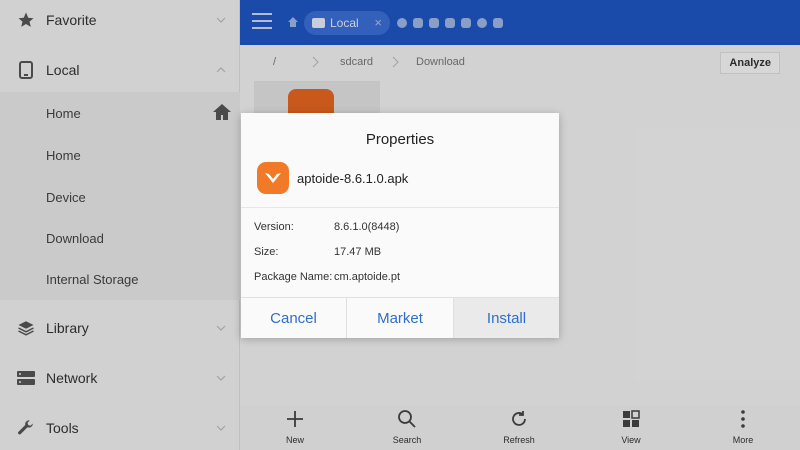 This screenshot has width=800, height=450. Describe the element at coordinates (293, 277) in the screenshot. I see `package-name-label: Package Name:` at that location.